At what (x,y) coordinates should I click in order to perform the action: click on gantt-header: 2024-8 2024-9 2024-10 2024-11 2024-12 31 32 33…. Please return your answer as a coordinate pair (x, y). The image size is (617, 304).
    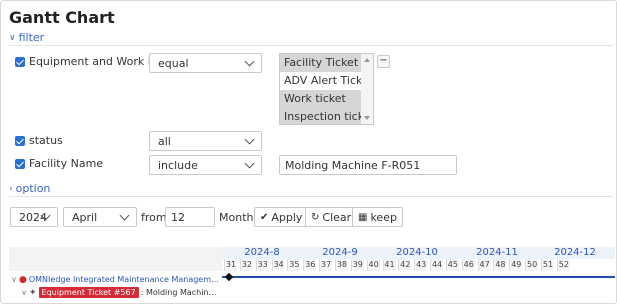
    Looking at the image, I should click on (312, 259).